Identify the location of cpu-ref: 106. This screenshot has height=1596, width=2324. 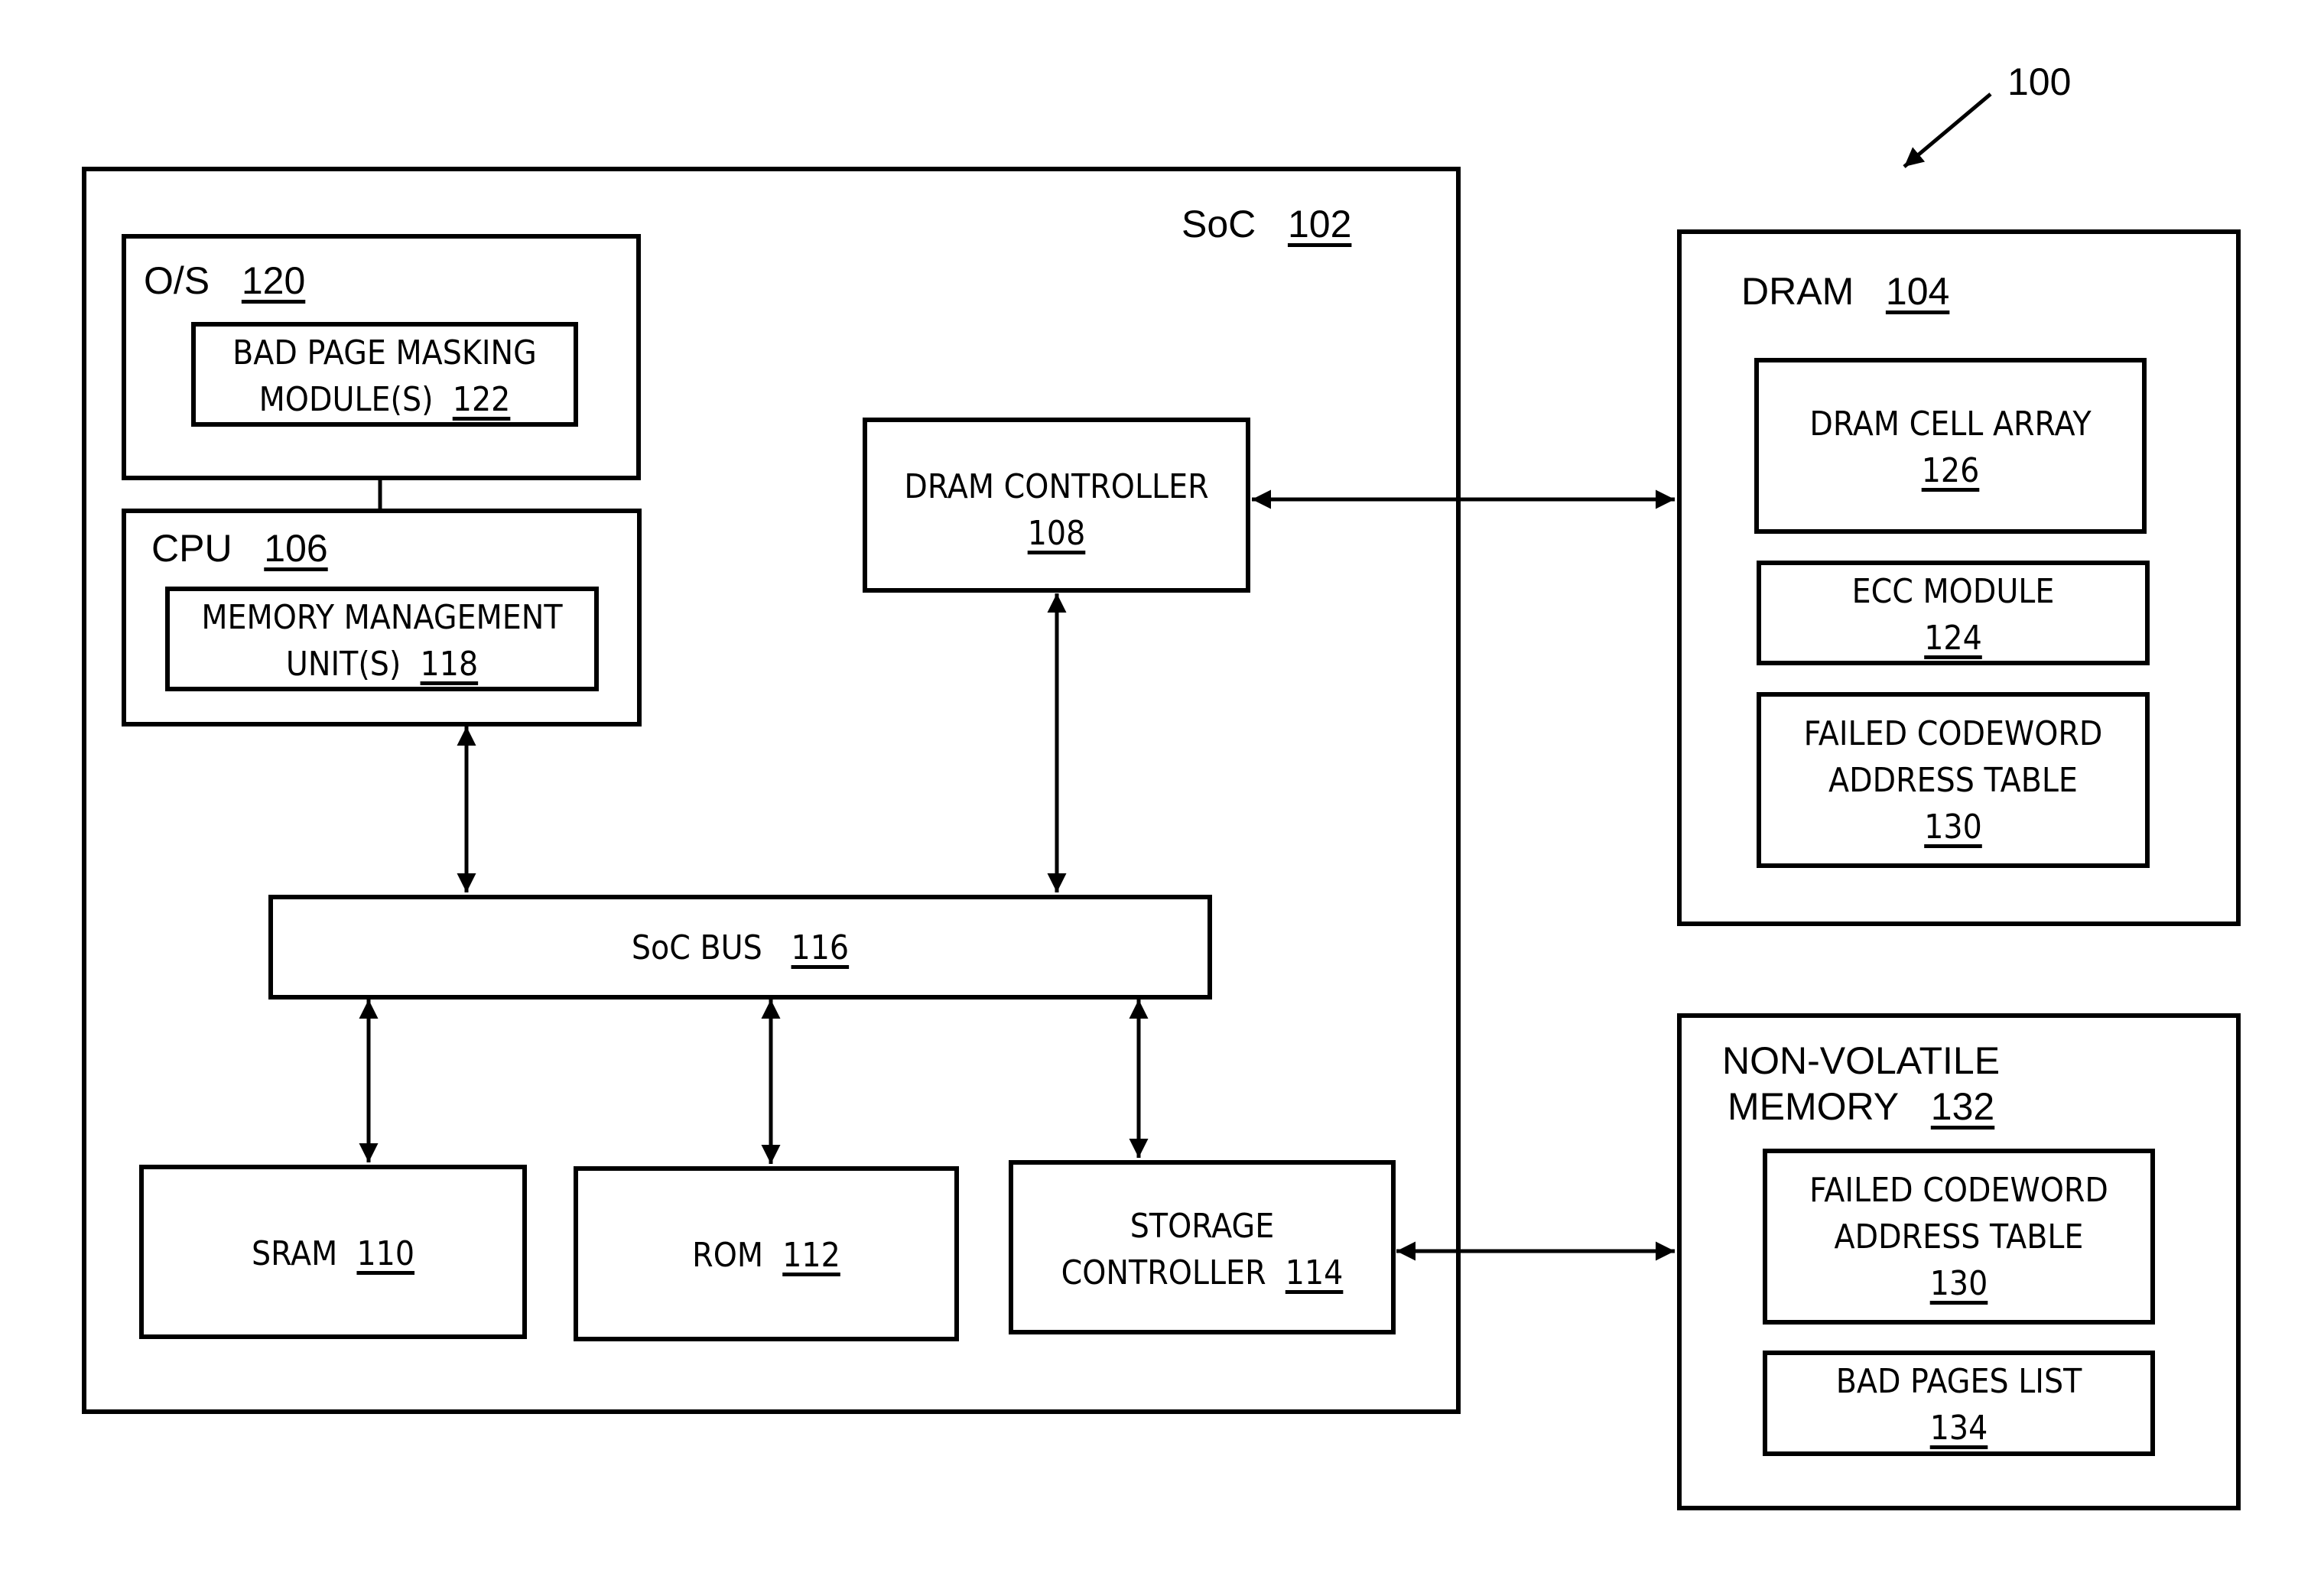
(296, 548).